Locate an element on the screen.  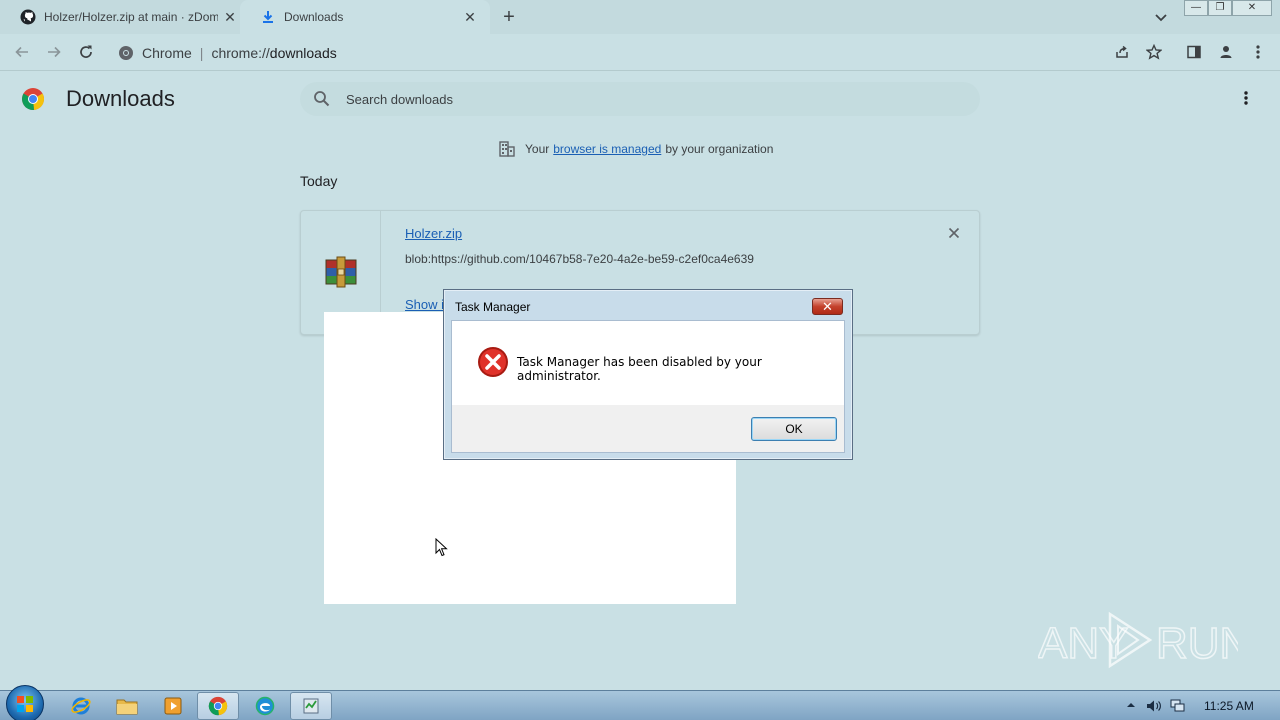
tab-github: Holzer/Holzer.zip at main · zDom ✕ is located at coordinates (125, 17).